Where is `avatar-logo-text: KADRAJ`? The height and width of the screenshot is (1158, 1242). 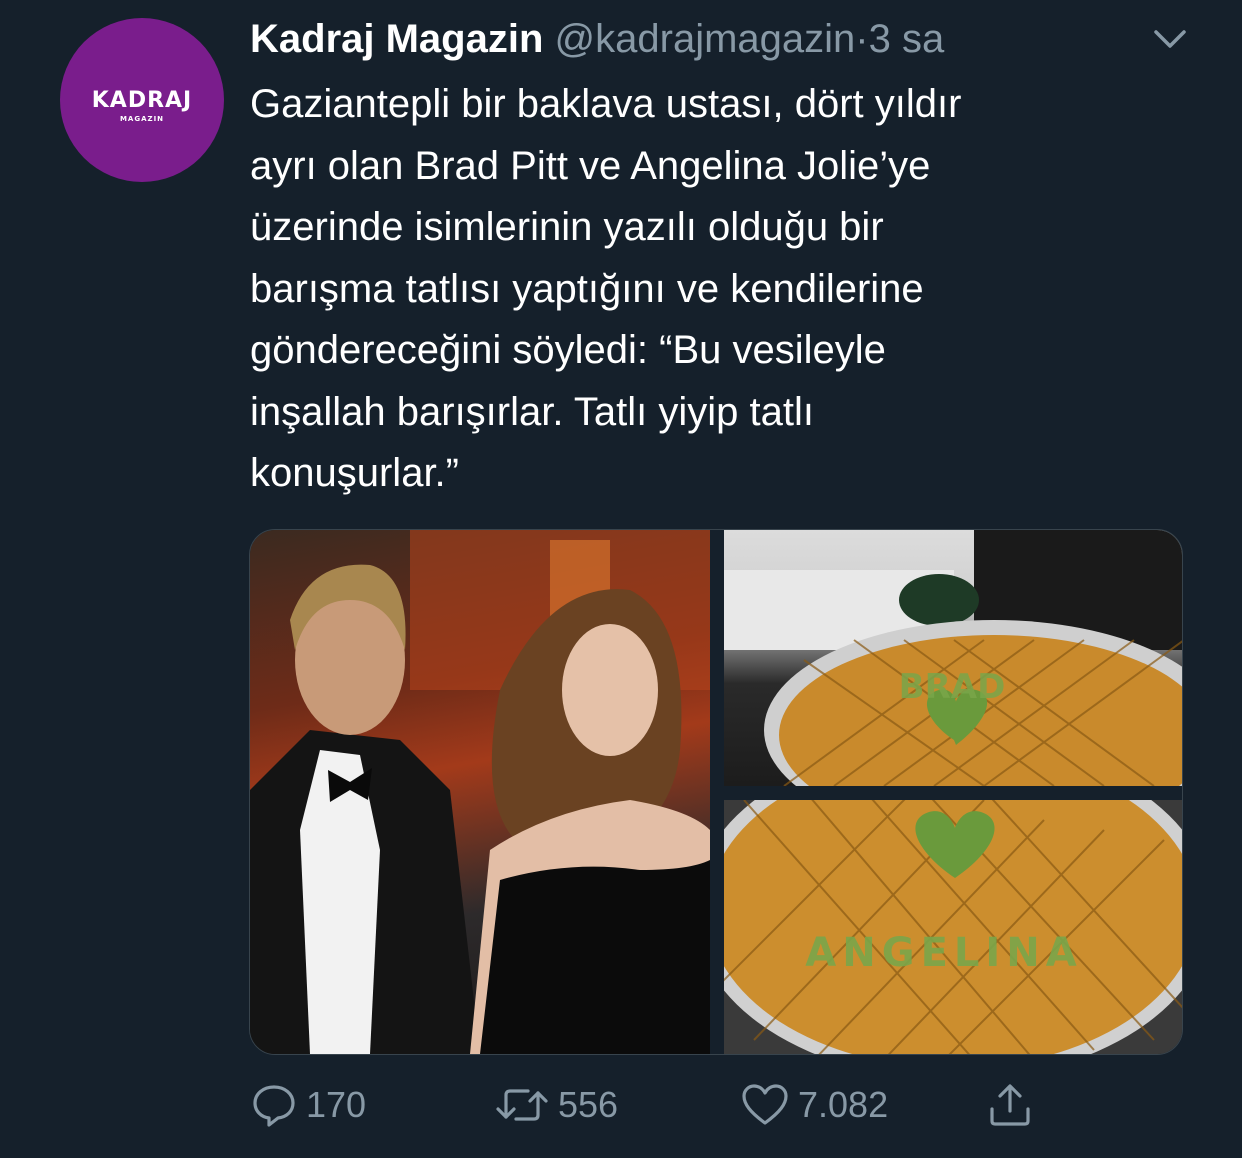
avatar-logo-text: KADRAJ is located at coordinates (142, 100).